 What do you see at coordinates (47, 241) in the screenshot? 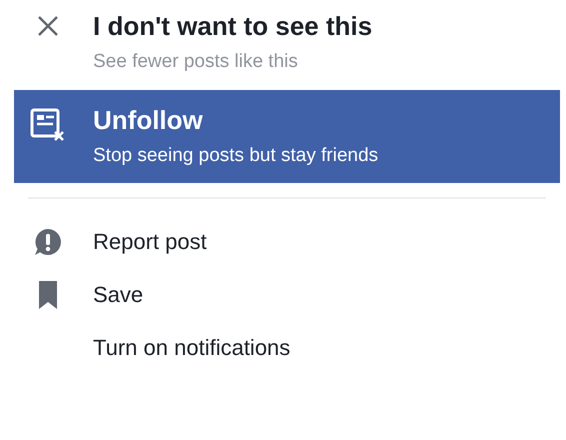
I see `report-icon` at bounding box center [47, 241].